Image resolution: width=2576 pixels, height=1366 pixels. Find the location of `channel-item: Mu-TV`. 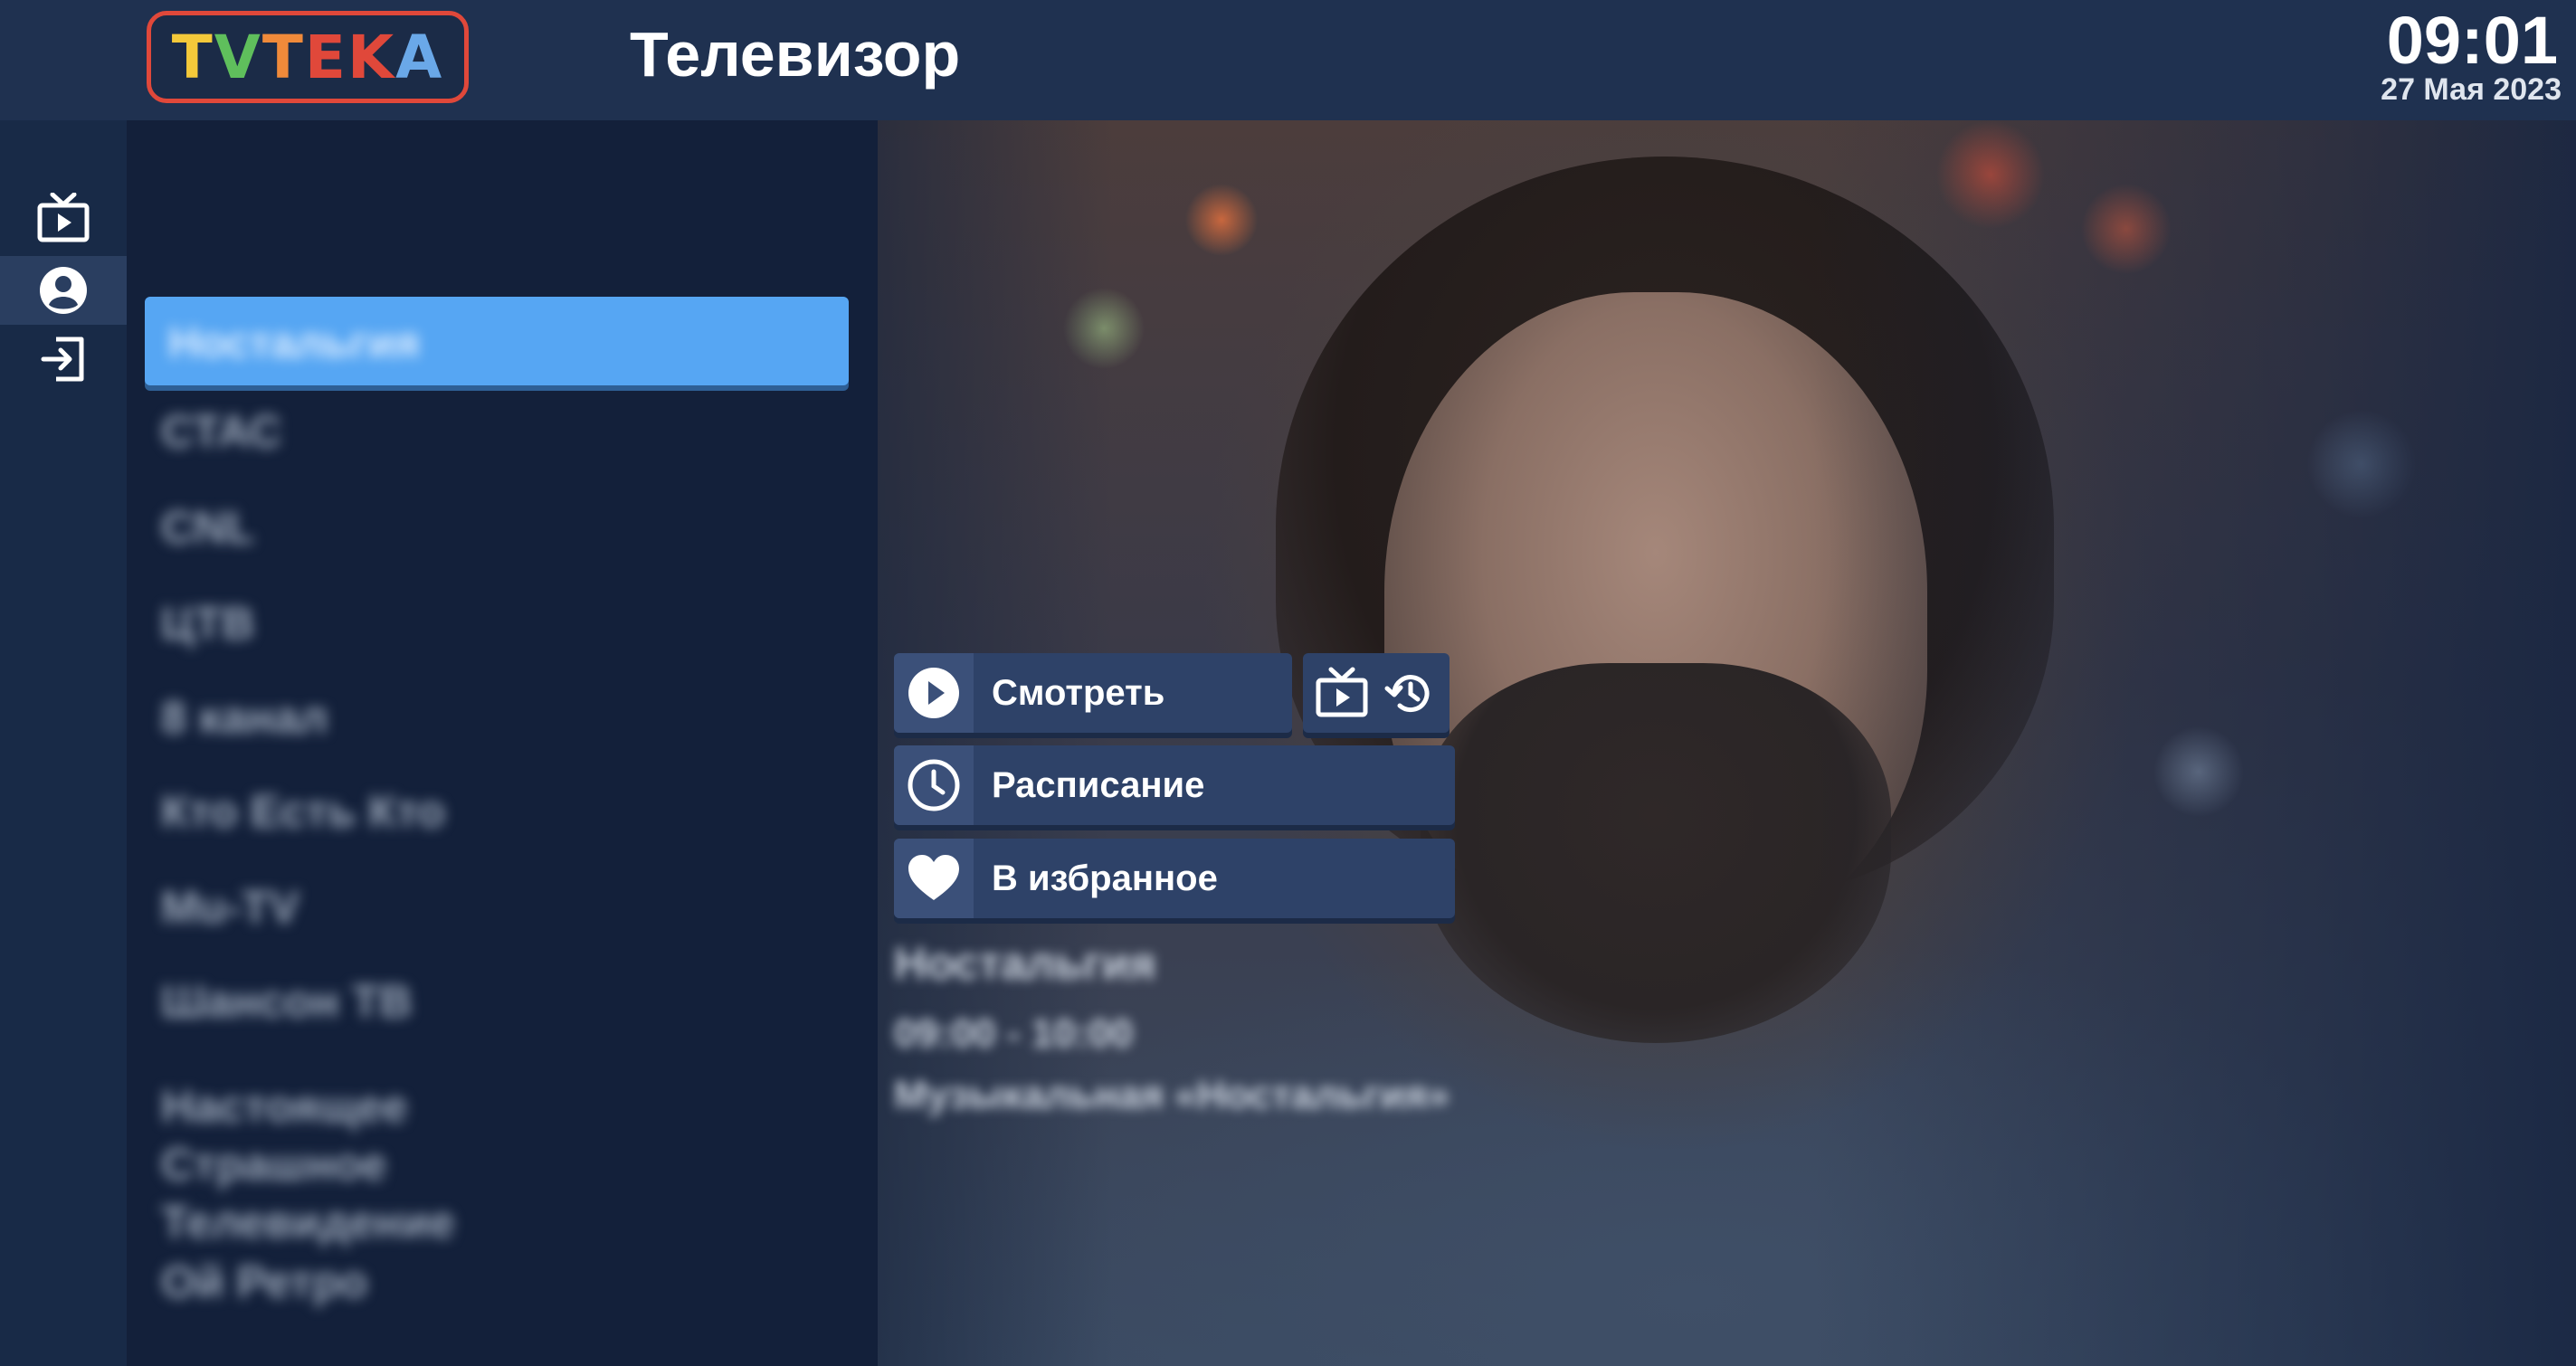

channel-item: Mu-TV is located at coordinates (230, 907).